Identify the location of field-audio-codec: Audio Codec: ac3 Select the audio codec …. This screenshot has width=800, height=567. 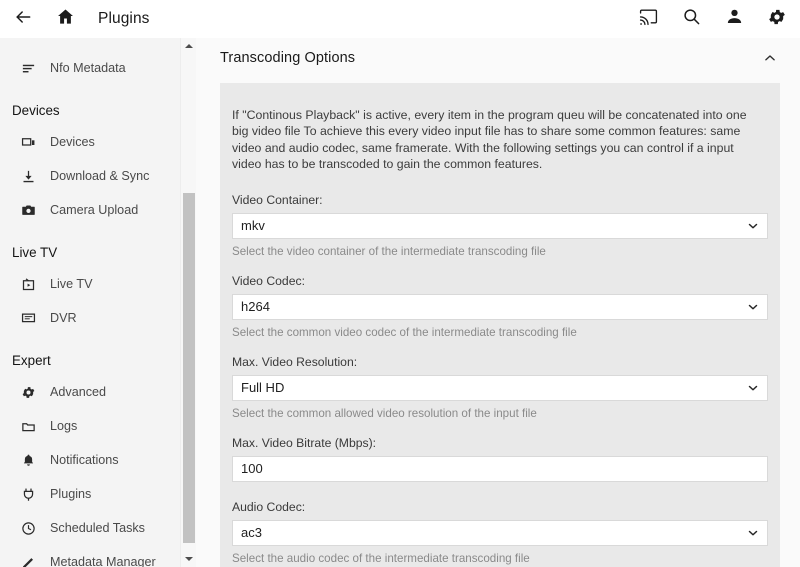
(500, 532).